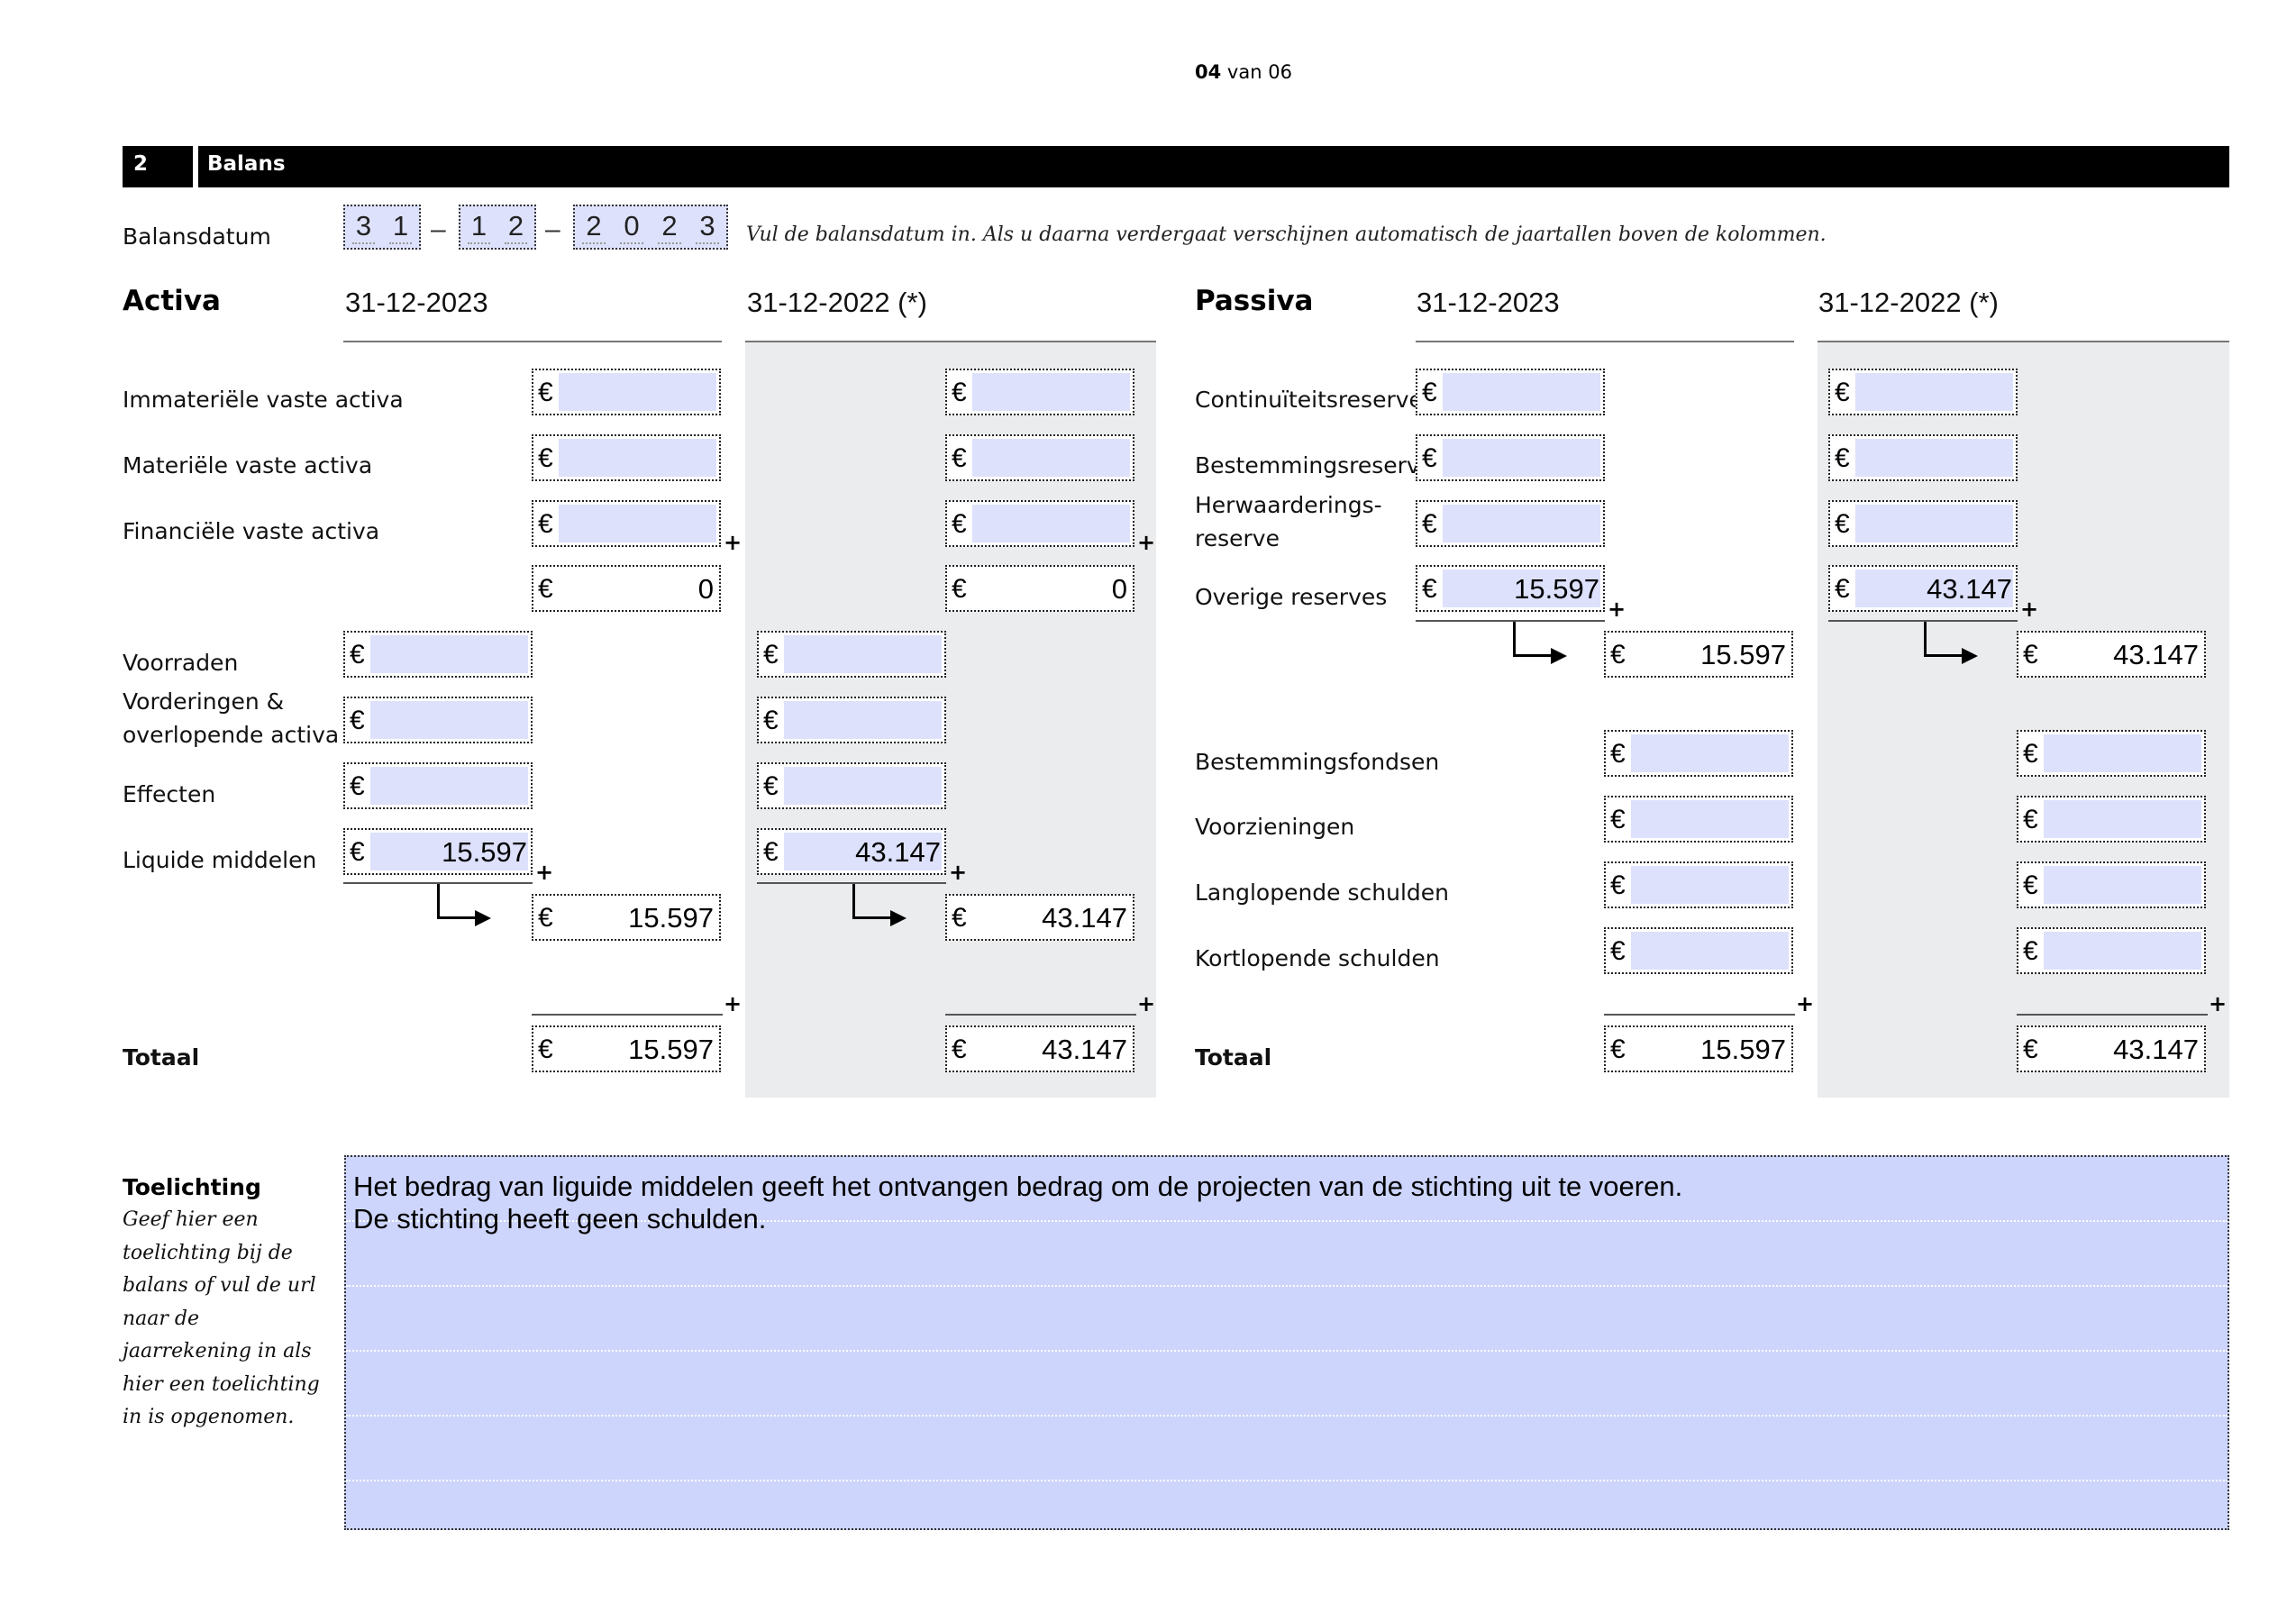 Image resolution: width=2296 pixels, height=1622 pixels. Describe the element at coordinates (497, 227) in the screenshot. I see `balansdatum-month-input: 1 2` at that location.